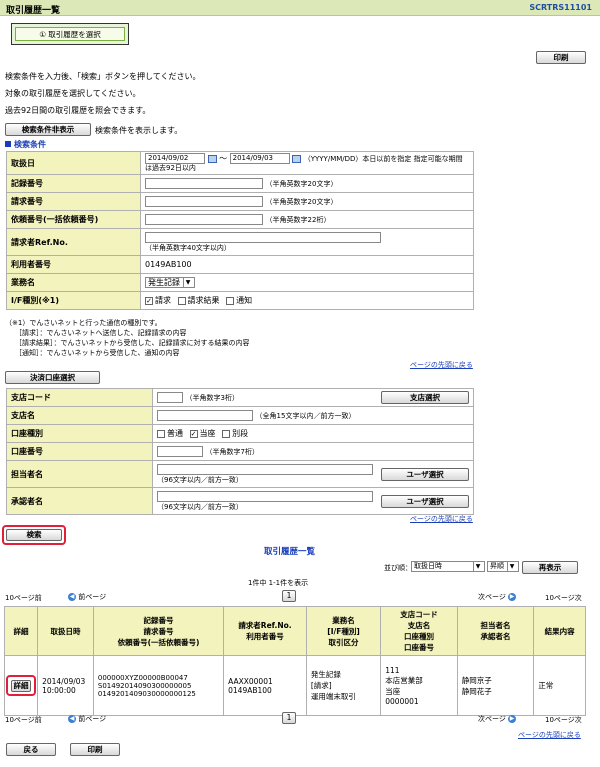 Image resolution: width=600 pixels, height=767 pixels. I want to click on branch-name-label: 支店名, so click(79, 415).